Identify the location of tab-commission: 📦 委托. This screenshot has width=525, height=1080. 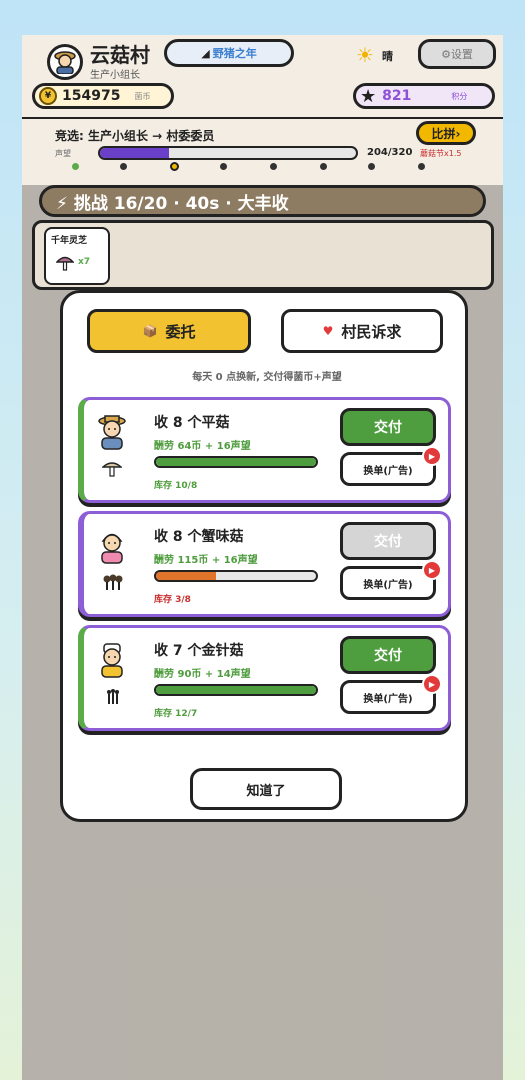
(169, 331).